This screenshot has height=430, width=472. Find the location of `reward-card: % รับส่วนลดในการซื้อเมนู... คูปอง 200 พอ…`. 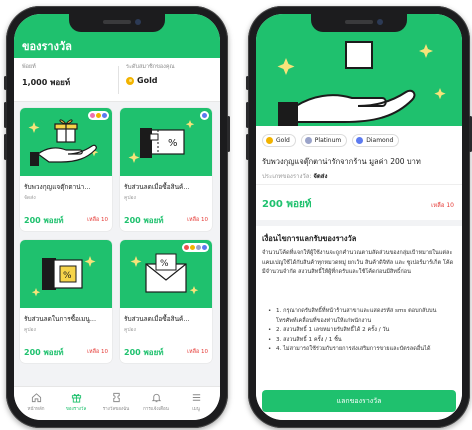

reward-card: % รับส่วนลดในการซื้อเมนู... คูปอง 200 พอ… is located at coordinates (66, 301).